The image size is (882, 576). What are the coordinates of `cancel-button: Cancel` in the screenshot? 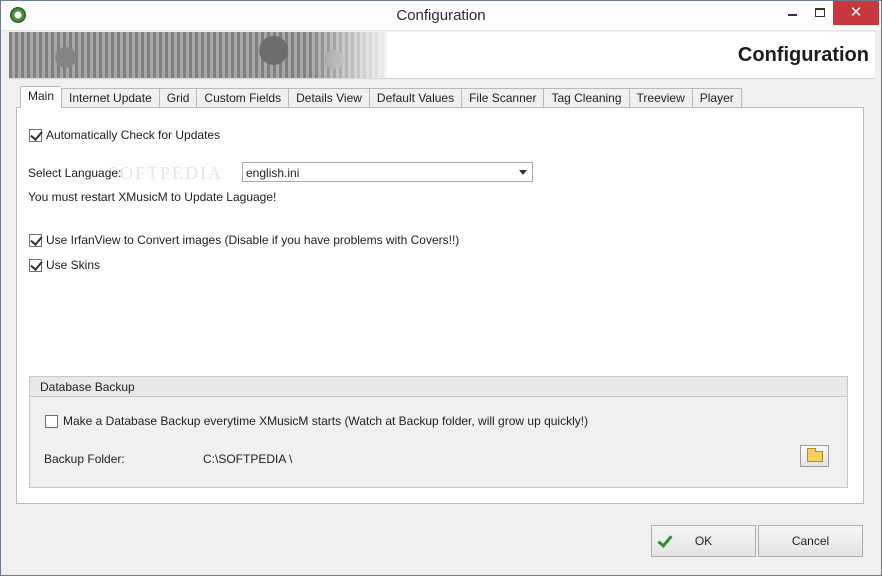 It's located at (810, 541).